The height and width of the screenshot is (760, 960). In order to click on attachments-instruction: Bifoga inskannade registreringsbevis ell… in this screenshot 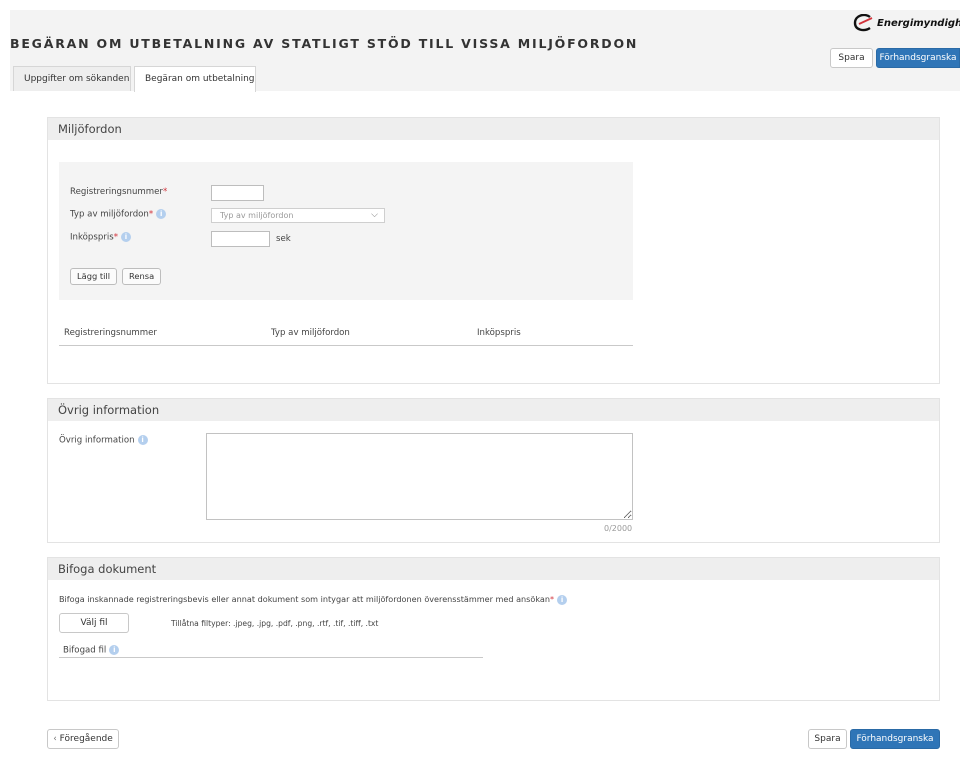, I will do `click(313, 599)`.